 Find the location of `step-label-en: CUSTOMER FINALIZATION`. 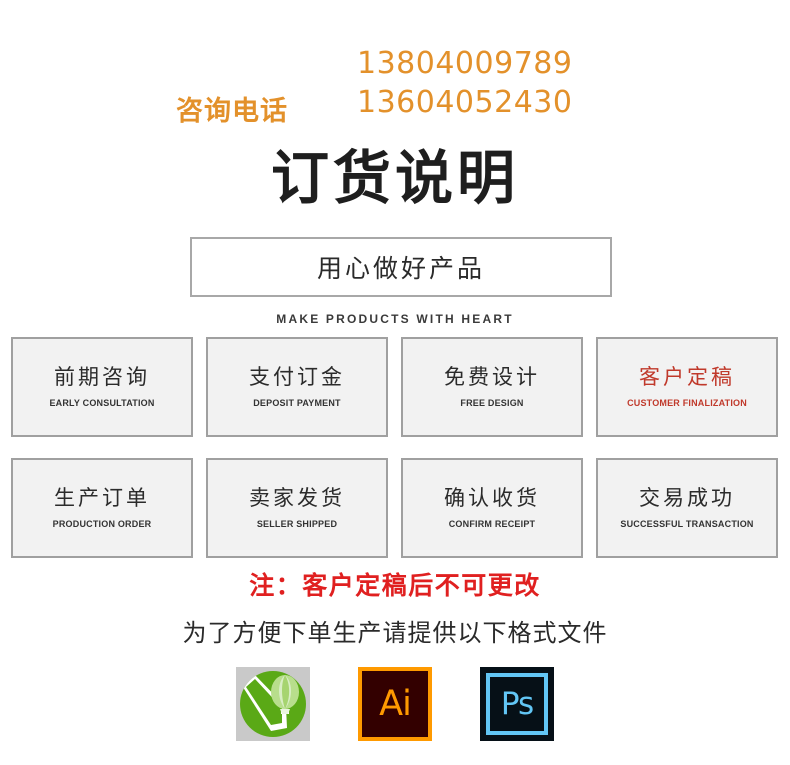

step-label-en: CUSTOMER FINALIZATION is located at coordinates (687, 403).